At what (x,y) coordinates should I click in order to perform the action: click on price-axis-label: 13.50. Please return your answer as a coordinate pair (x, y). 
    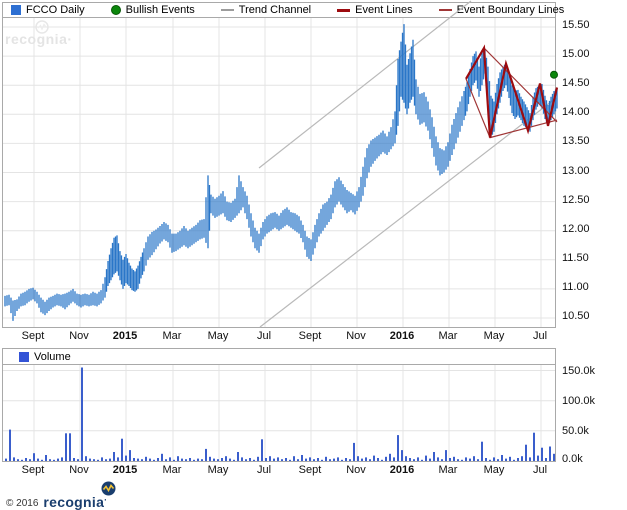
    Looking at the image, I should click on (576, 141).